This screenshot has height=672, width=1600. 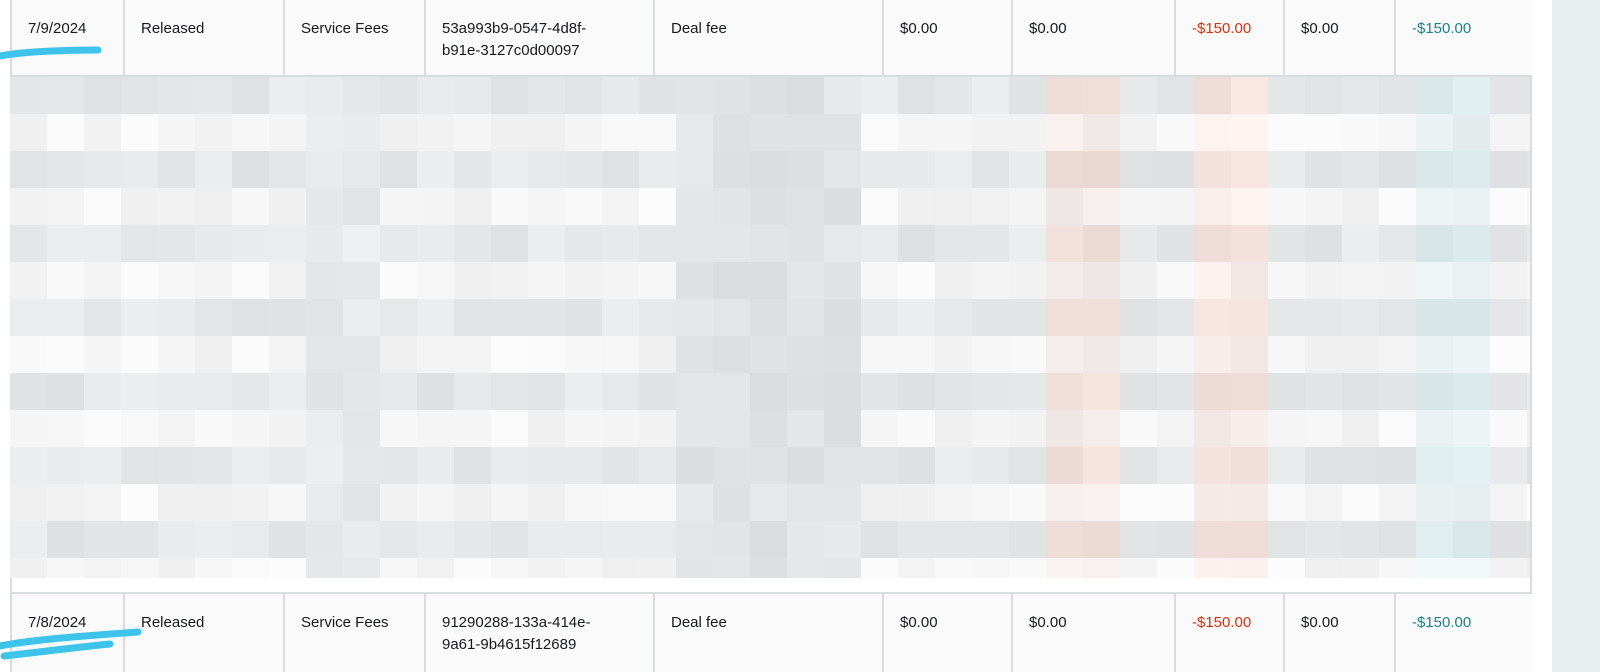 I want to click on status-text: Released, so click(x=173, y=28).